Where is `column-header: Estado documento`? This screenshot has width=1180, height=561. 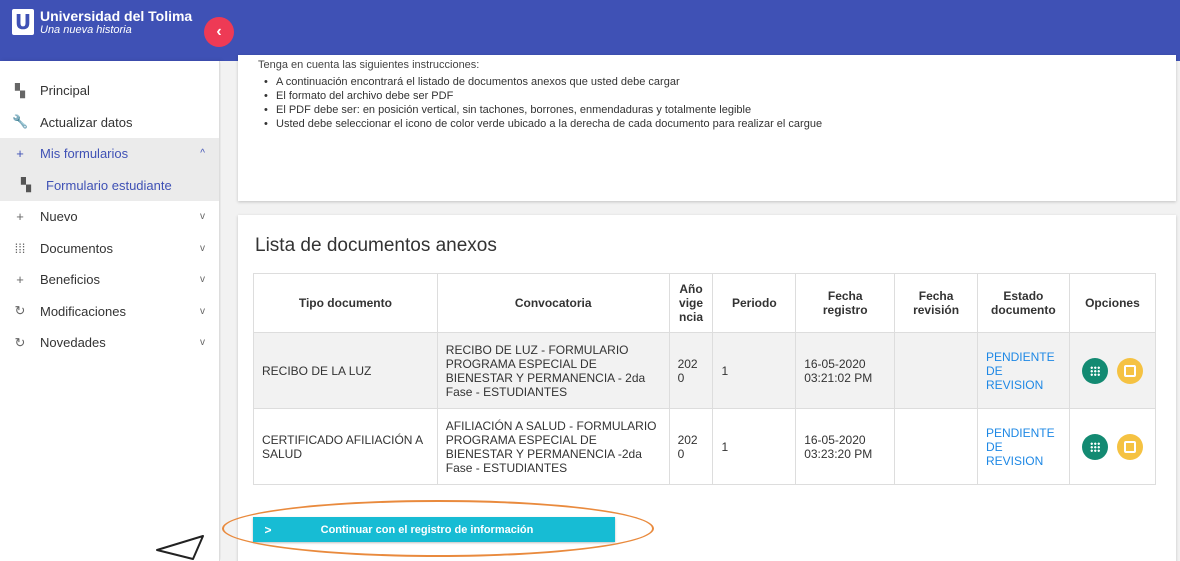 column-header: Estado documento is located at coordinates (1023, 303).